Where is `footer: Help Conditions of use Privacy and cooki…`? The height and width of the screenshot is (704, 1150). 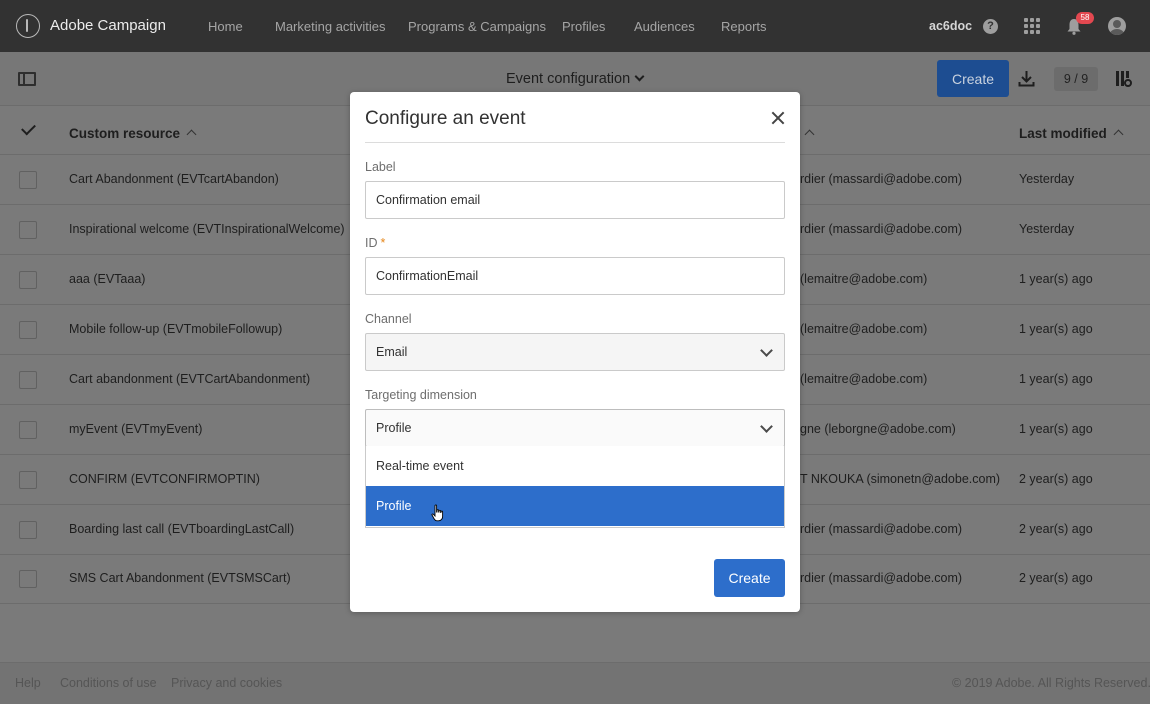 footer: Help Conditions of use Privacy and cooki… is located at coordinates (575, 683).